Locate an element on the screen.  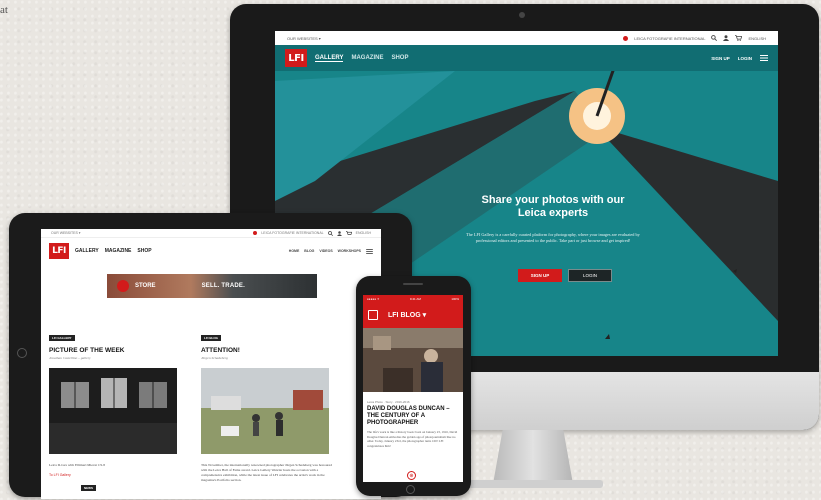
picture-of-week-image is located at coordinates (113, 411).